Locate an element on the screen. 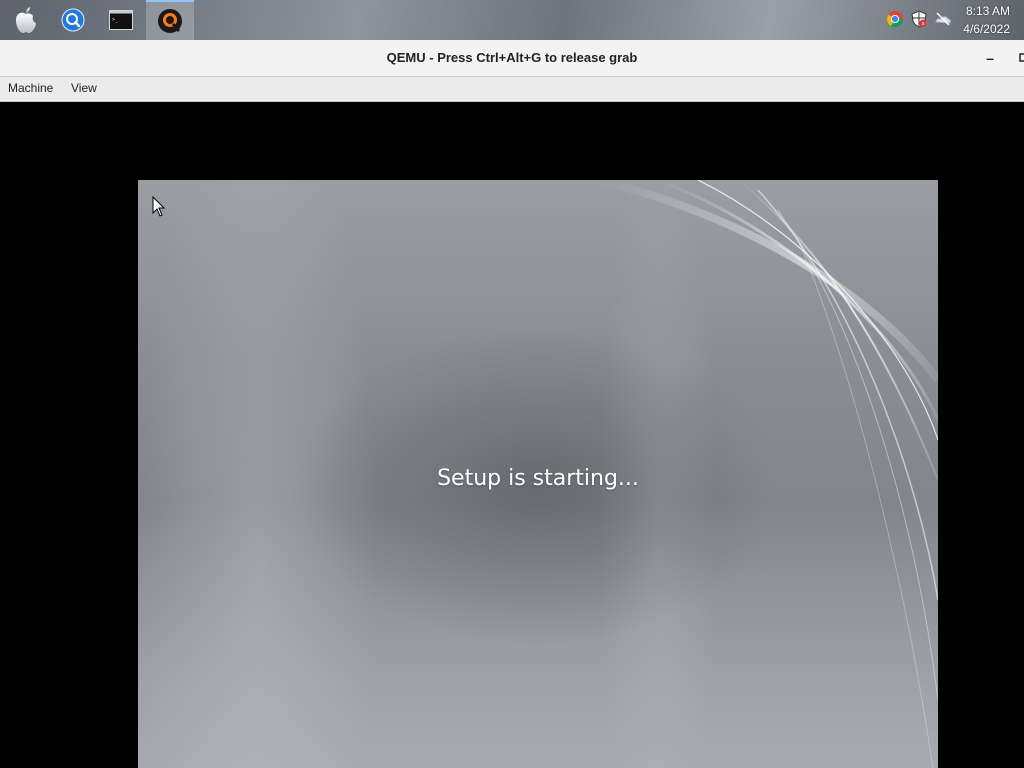 The height and width of the screenshot is (768, 1024). terminal-icon: >_ is located at coordinates (121, 20).